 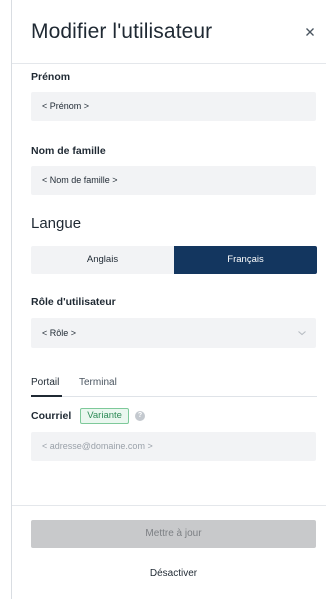 What do you see at coordinates (173, 106) in the screenshot?
I see `first-name-field: < Prénom >` at bounding box center [173, 106].